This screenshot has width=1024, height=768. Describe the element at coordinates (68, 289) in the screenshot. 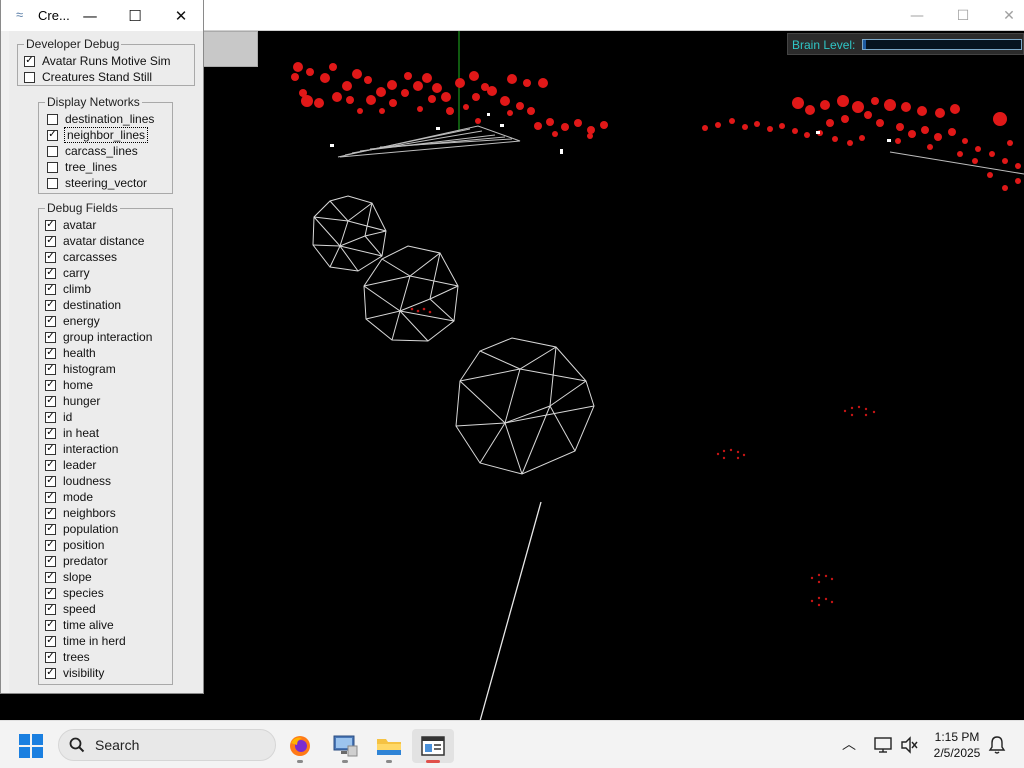

I see `debug-field-climb: ✓ climb` at that location.